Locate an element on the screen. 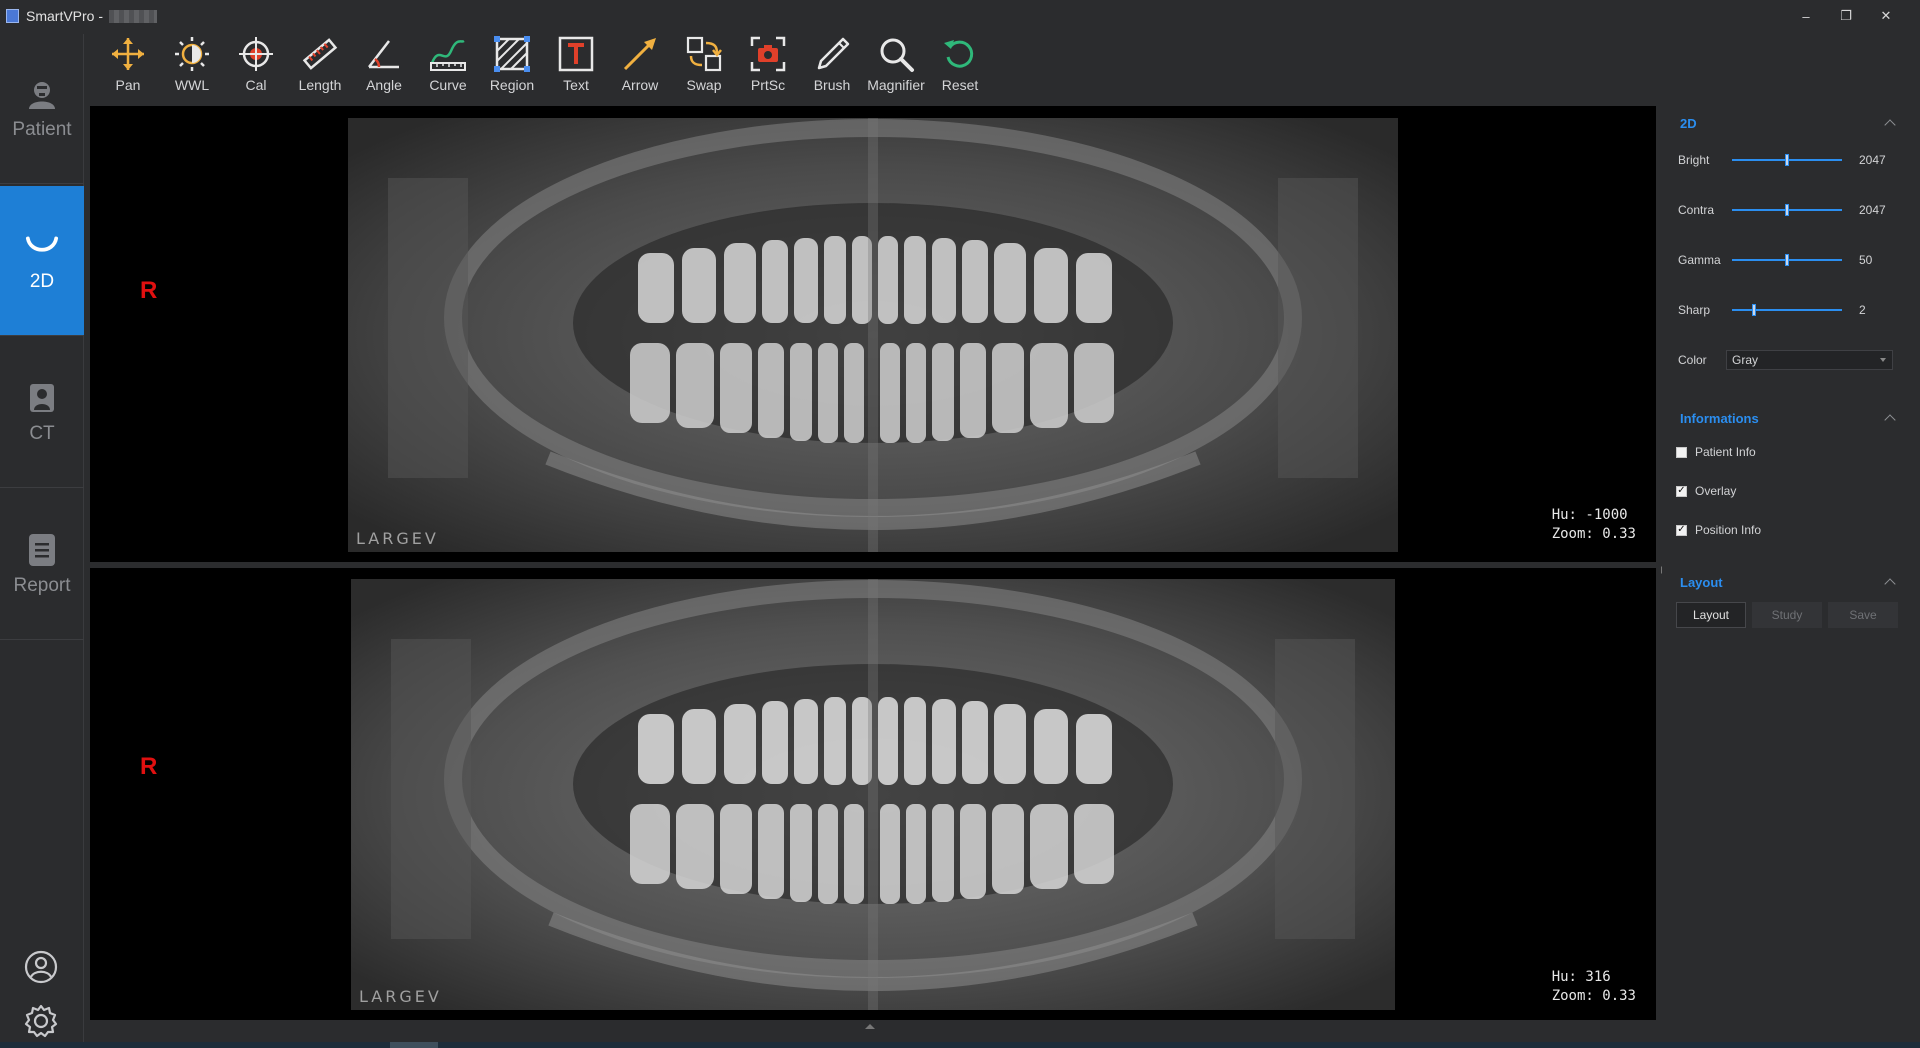 Image resolution: width=1920 pixels, height=1048 pixels. tool-length: Length is located at coordinates (320, 68).